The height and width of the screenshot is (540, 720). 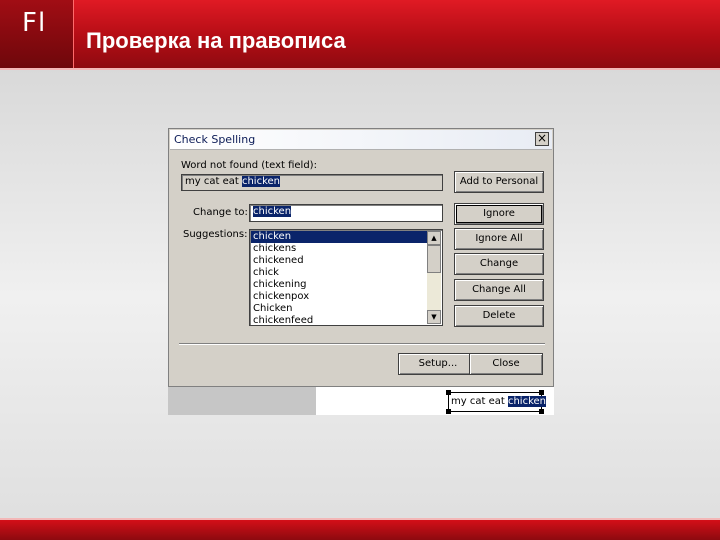 I want to click on suggestion-item: chickens, so click(x=340, y=249).